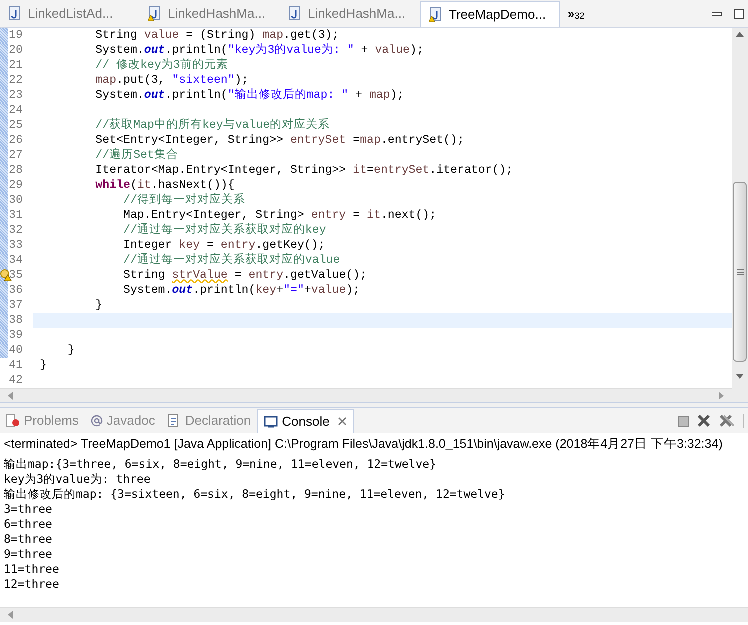  Describe the element at coordinates (13, 421) in the screenshot. I see `problems-icon` at that location.